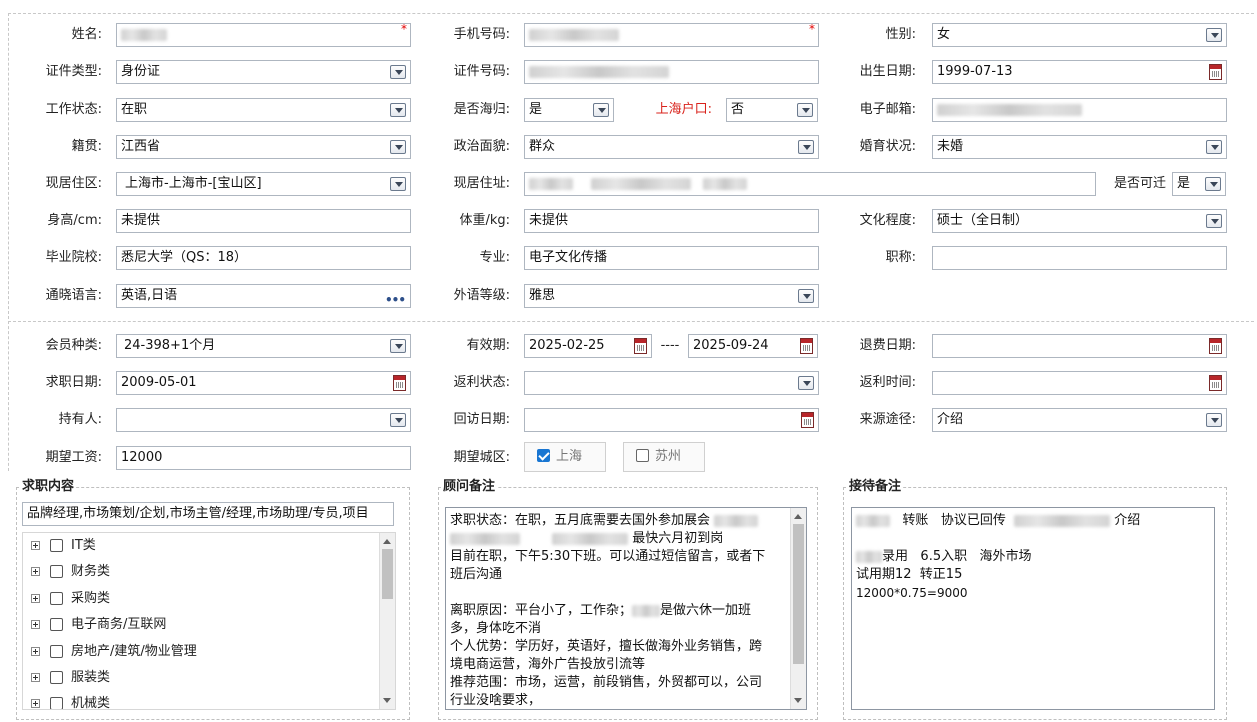 This screenshot has height=722, width=1257. I want to click on height-input: 未提供, so click(263, 221).